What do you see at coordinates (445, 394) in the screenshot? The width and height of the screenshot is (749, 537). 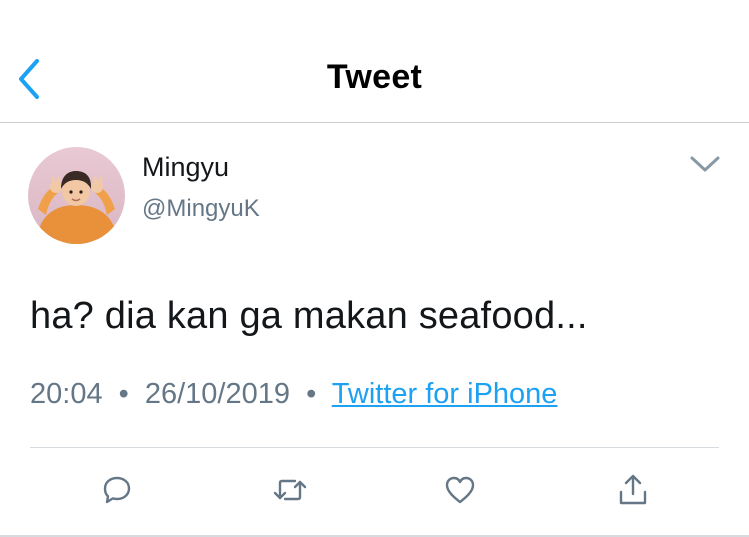 I see `tweet-source-link: Twitter for iPhone` at bounding box center [445, 394].